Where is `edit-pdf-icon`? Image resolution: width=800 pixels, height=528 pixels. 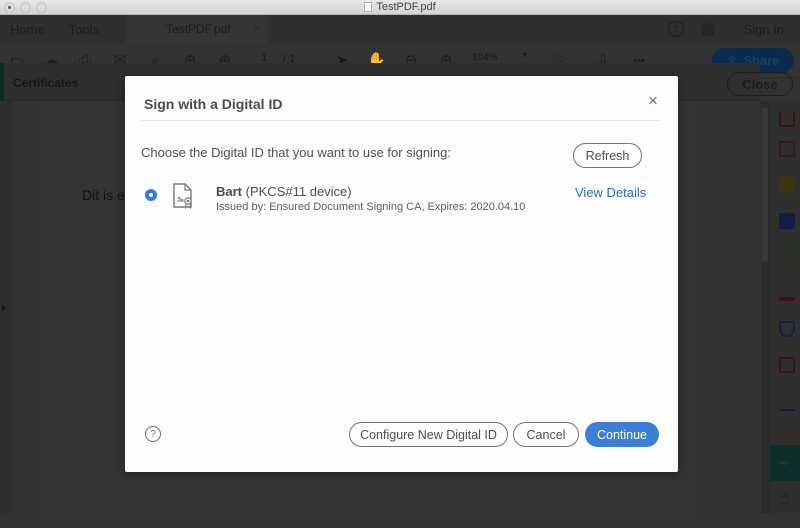 edit-pdf-icon is located at coordinates (787, 255).